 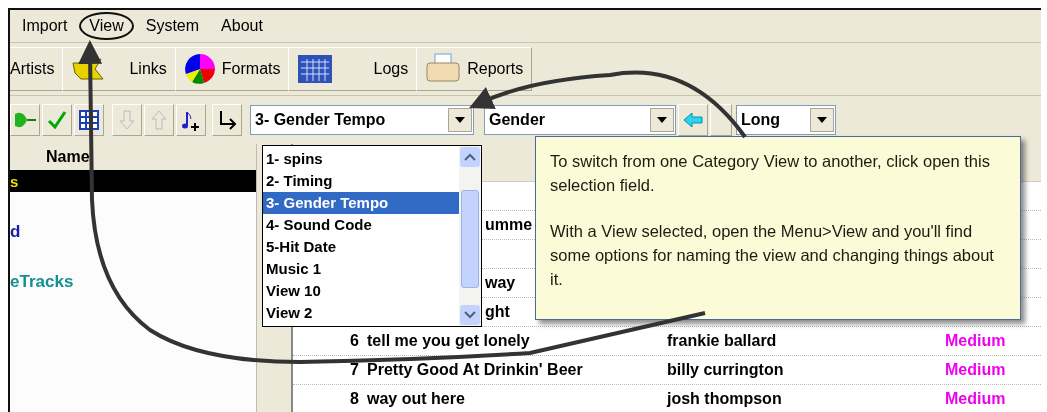 What do you see at coordinates (361, 203) in the screenshot?
I see `dropdown-option: 3- Gender Tempo` at bounding box center [361, 203].